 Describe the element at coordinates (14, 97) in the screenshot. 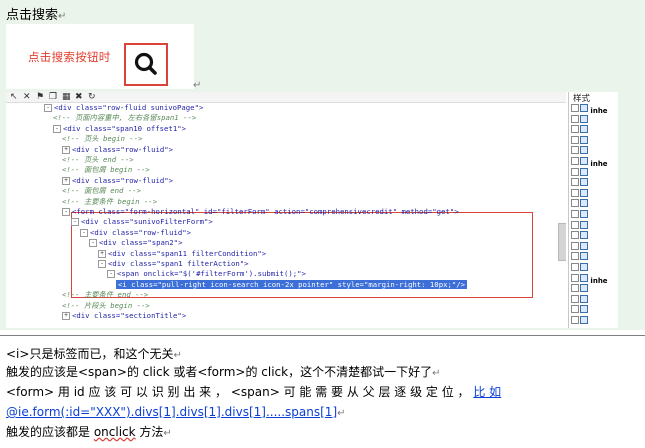

I see `pointer-icon: ↖` at that location.